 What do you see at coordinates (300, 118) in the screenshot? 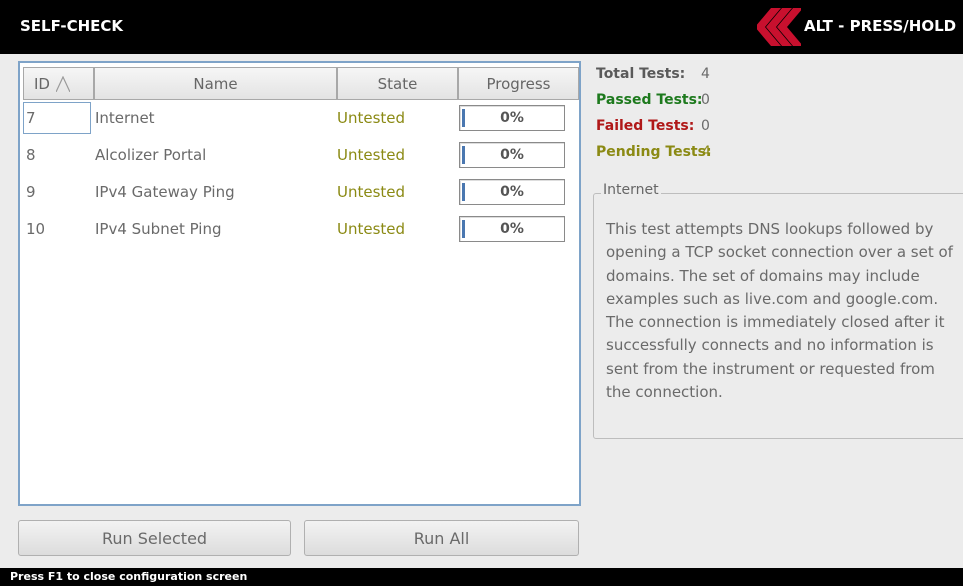
I see `table-row: 7 Internet Untested 0%` at bounding box center [300, 118].